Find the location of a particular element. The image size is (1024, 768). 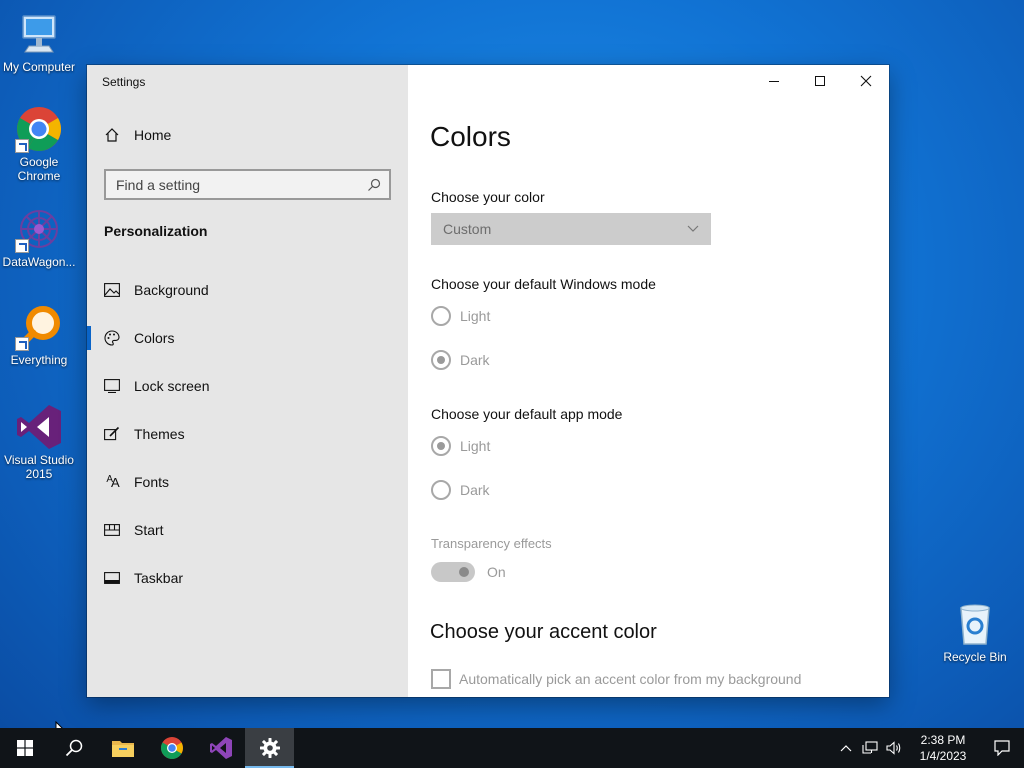

transparency-toggle: On is located at coordinates (468, 572).